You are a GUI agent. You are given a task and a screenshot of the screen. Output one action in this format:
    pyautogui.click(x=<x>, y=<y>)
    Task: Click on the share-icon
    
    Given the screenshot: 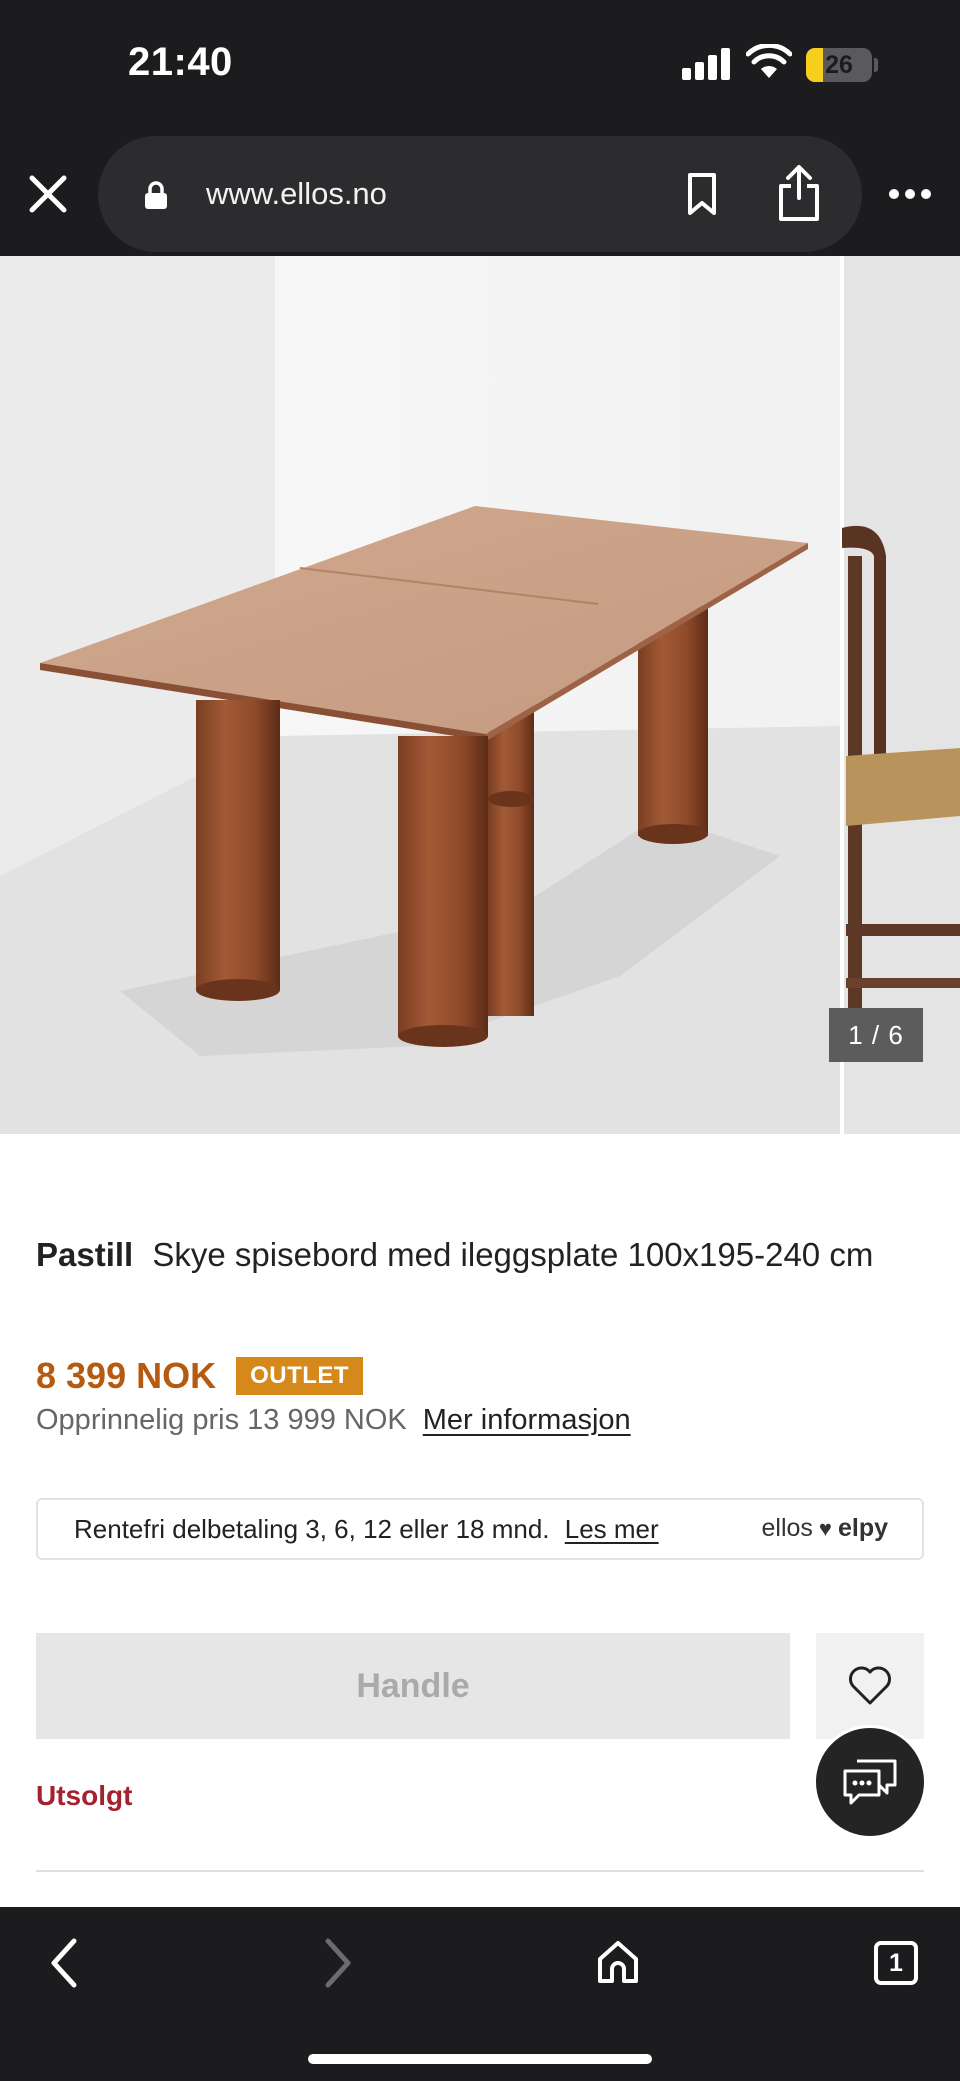 What is the action you would take?
    pyautogui.click(x=799, y=193)
    